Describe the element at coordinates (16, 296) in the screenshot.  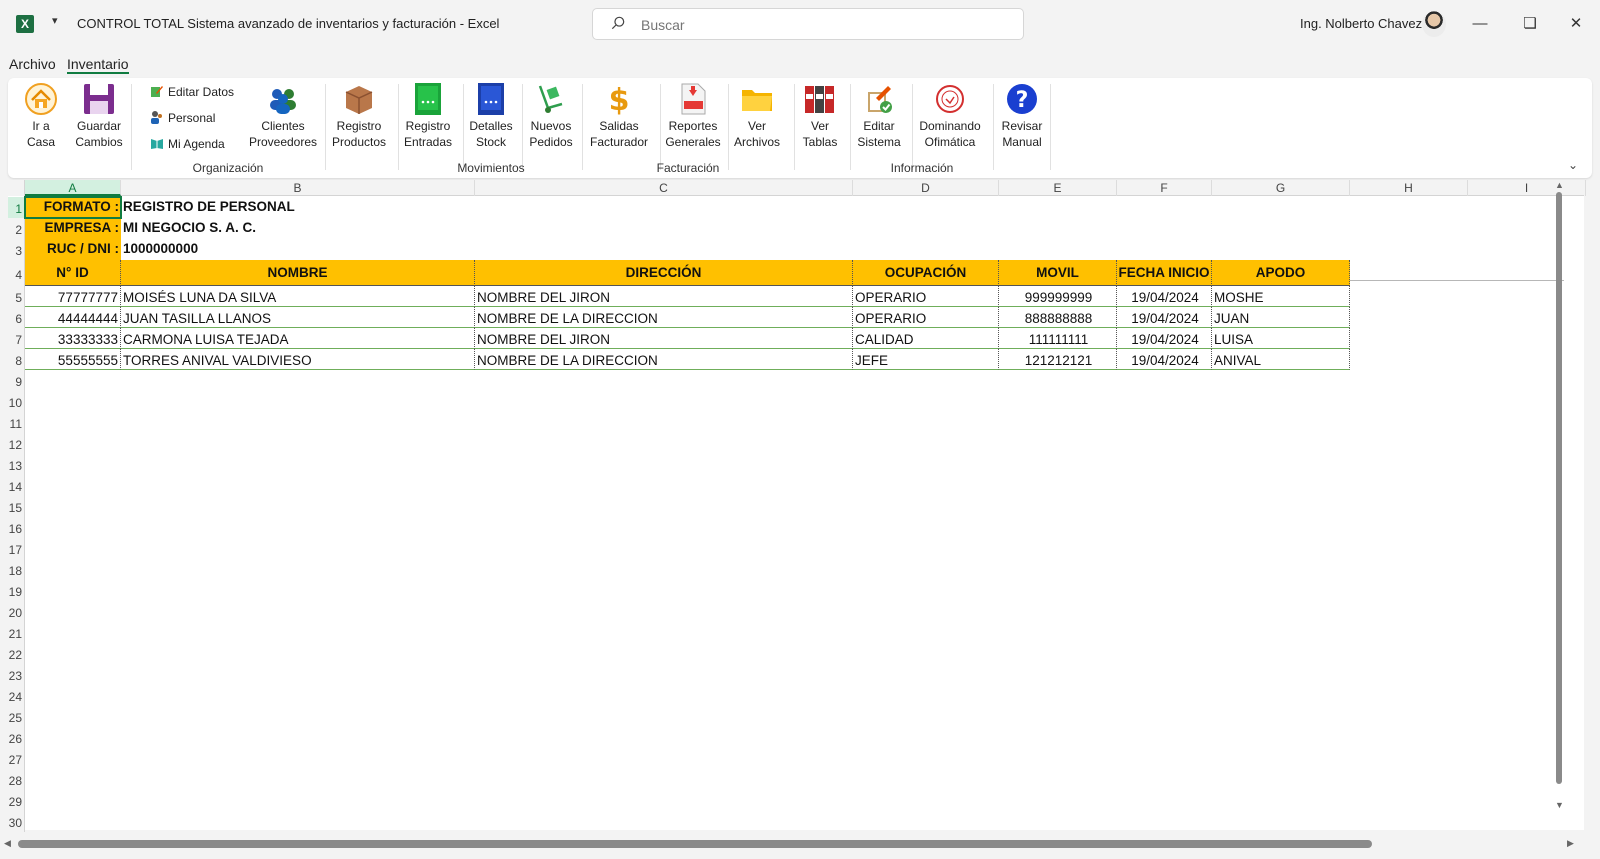
I see `row-header: 5` at that location.